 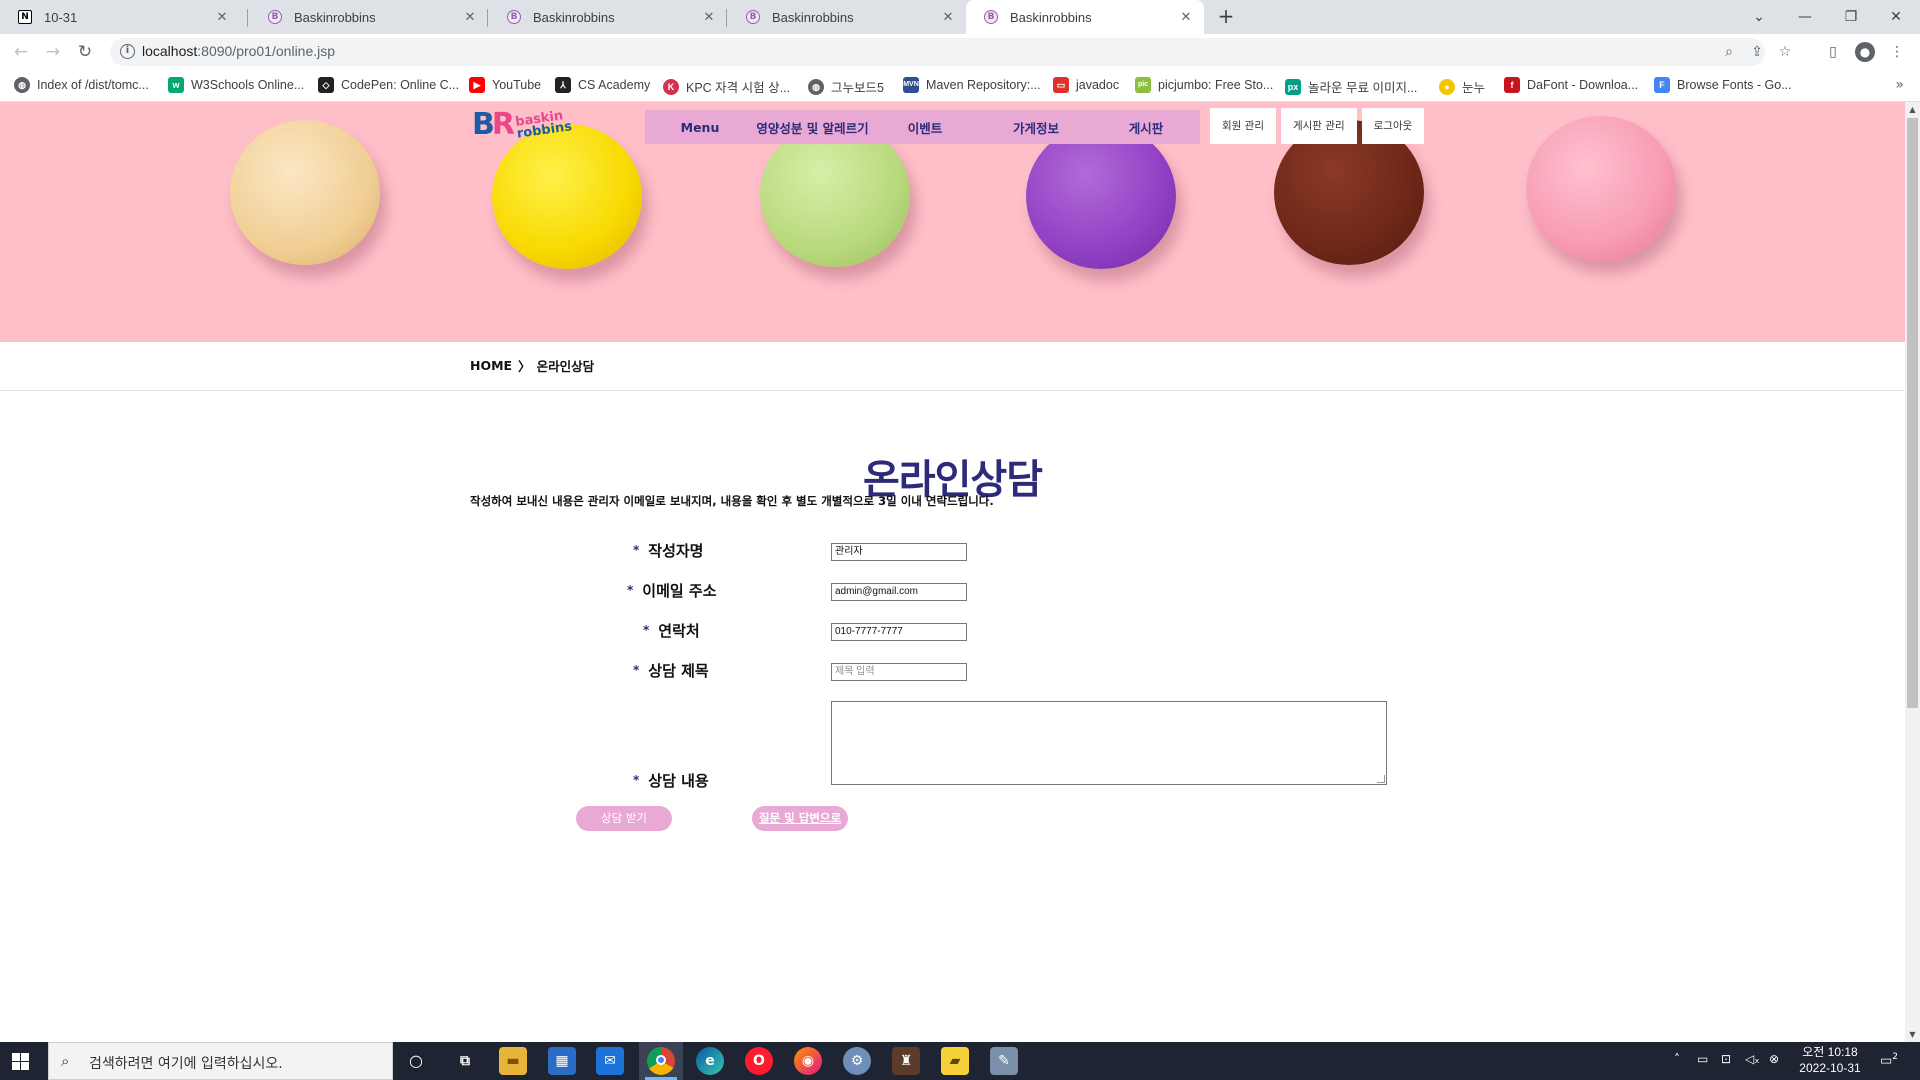 I want to click on vanilla-scoop-image, so click(x=305, y=192).